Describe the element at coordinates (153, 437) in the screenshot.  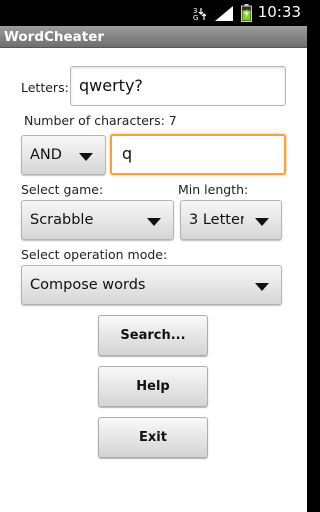
I see `exit-button: Exit` at that location.